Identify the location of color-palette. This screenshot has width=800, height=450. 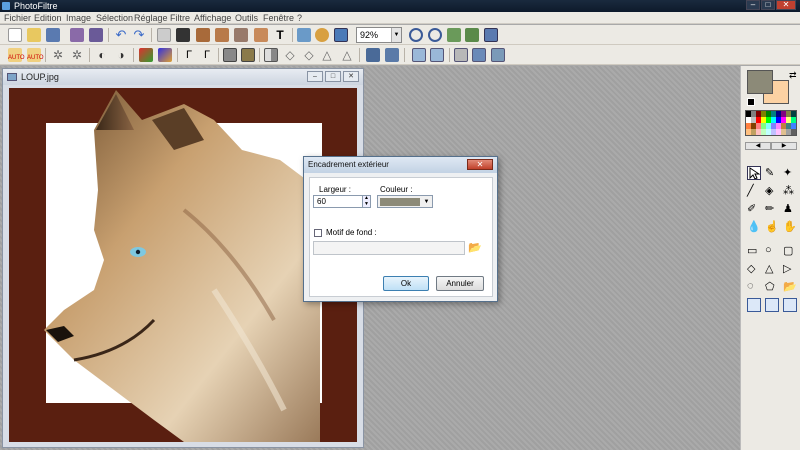
(771, 123).